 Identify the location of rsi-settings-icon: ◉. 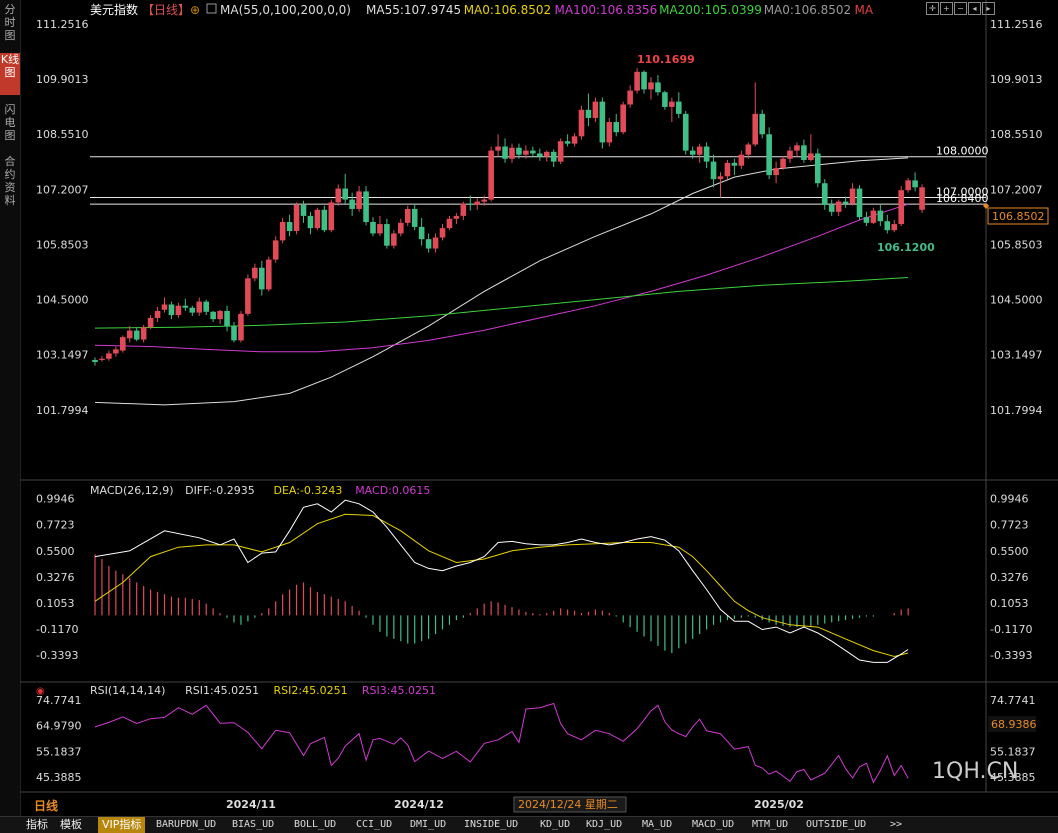
(40, 691).